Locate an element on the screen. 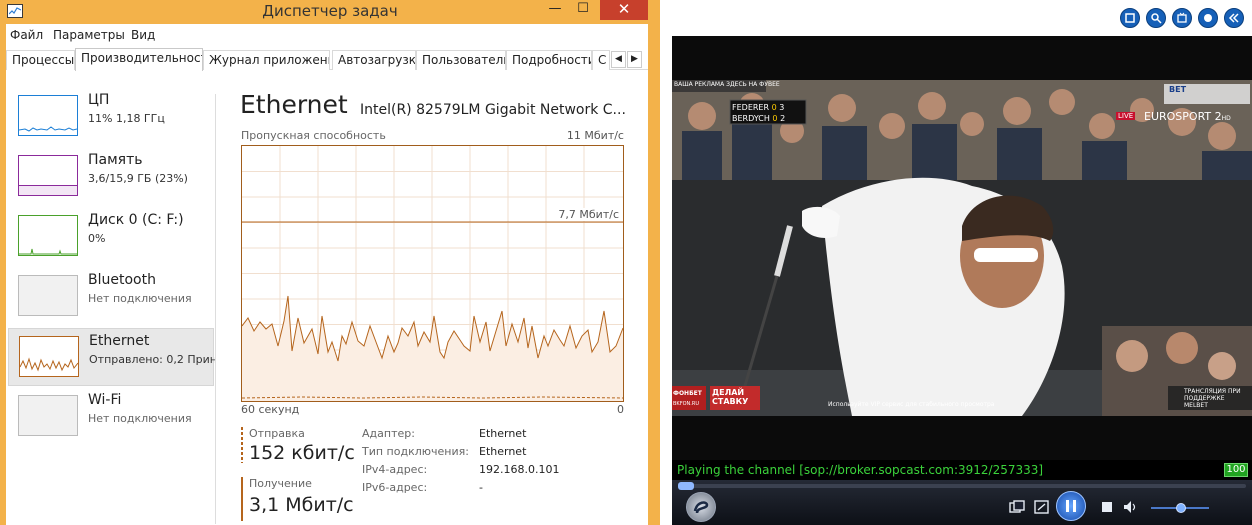  playback-controls is located at coordinates (962, 502).